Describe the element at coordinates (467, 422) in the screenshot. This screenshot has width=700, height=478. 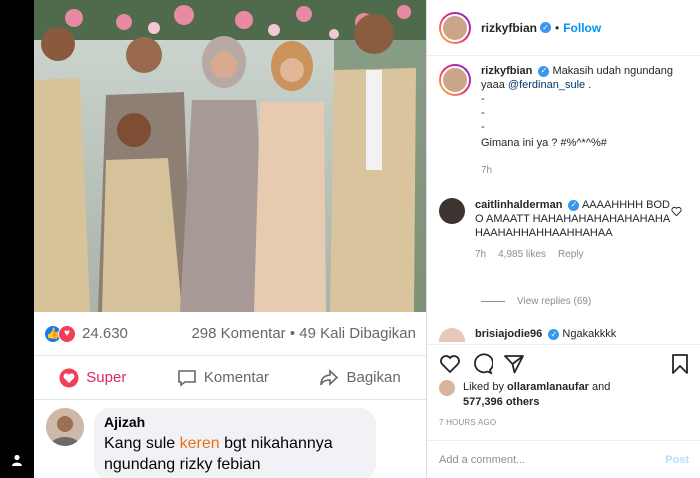
I see `post-timestamp: 7 HOURS AGO` at that location.